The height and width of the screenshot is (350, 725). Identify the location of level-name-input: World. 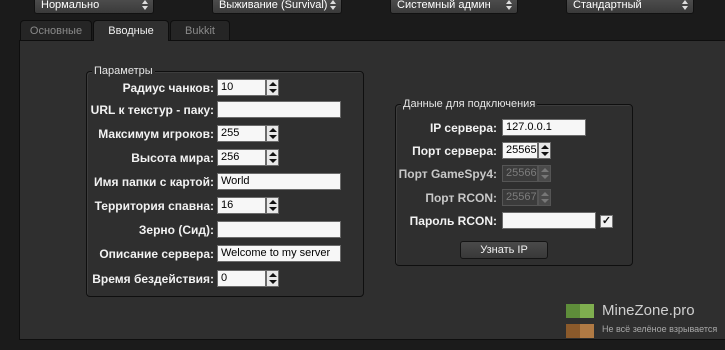
(279, 181).